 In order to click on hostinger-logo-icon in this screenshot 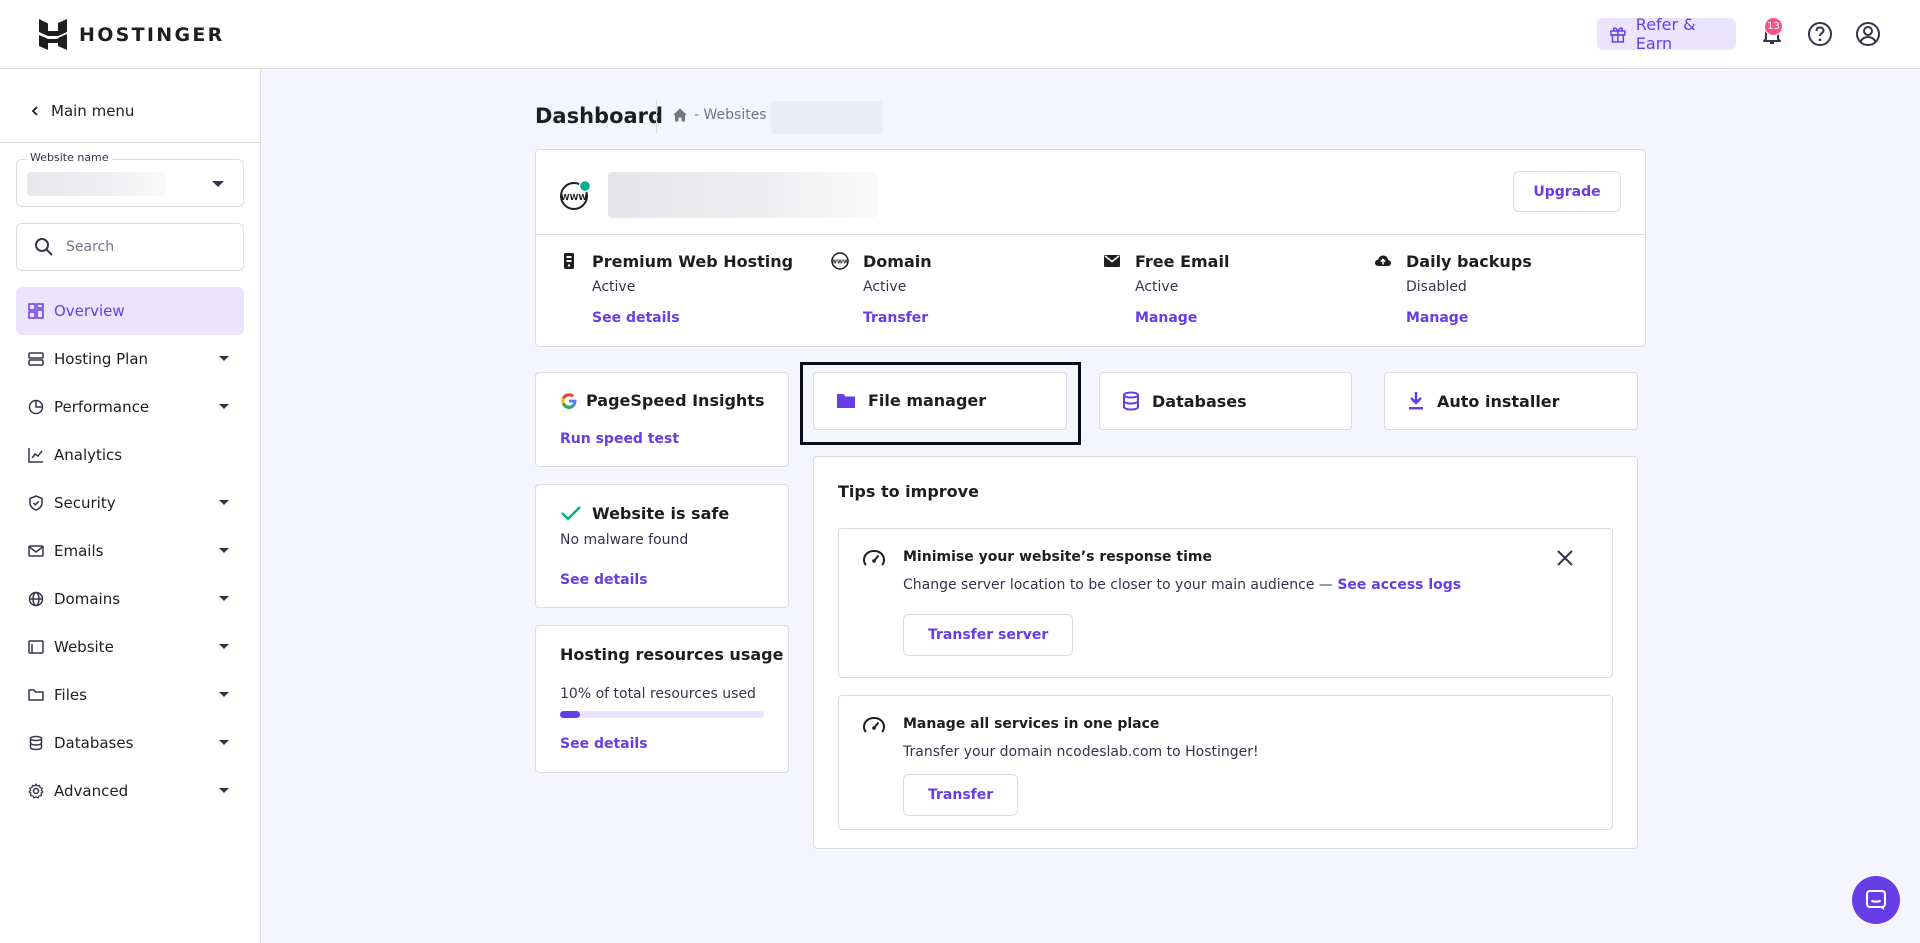, I will do `click(53, 34)`.